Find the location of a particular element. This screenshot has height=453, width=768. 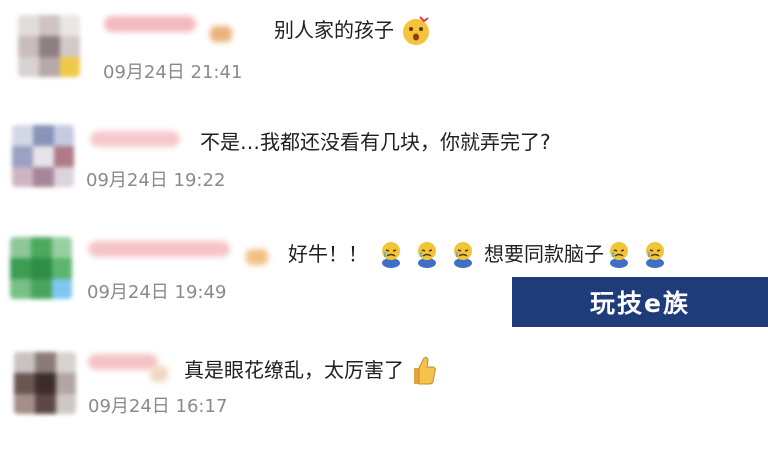

comment-timestamp: 09月24日 21:41 is located at coordinates (173, 72).